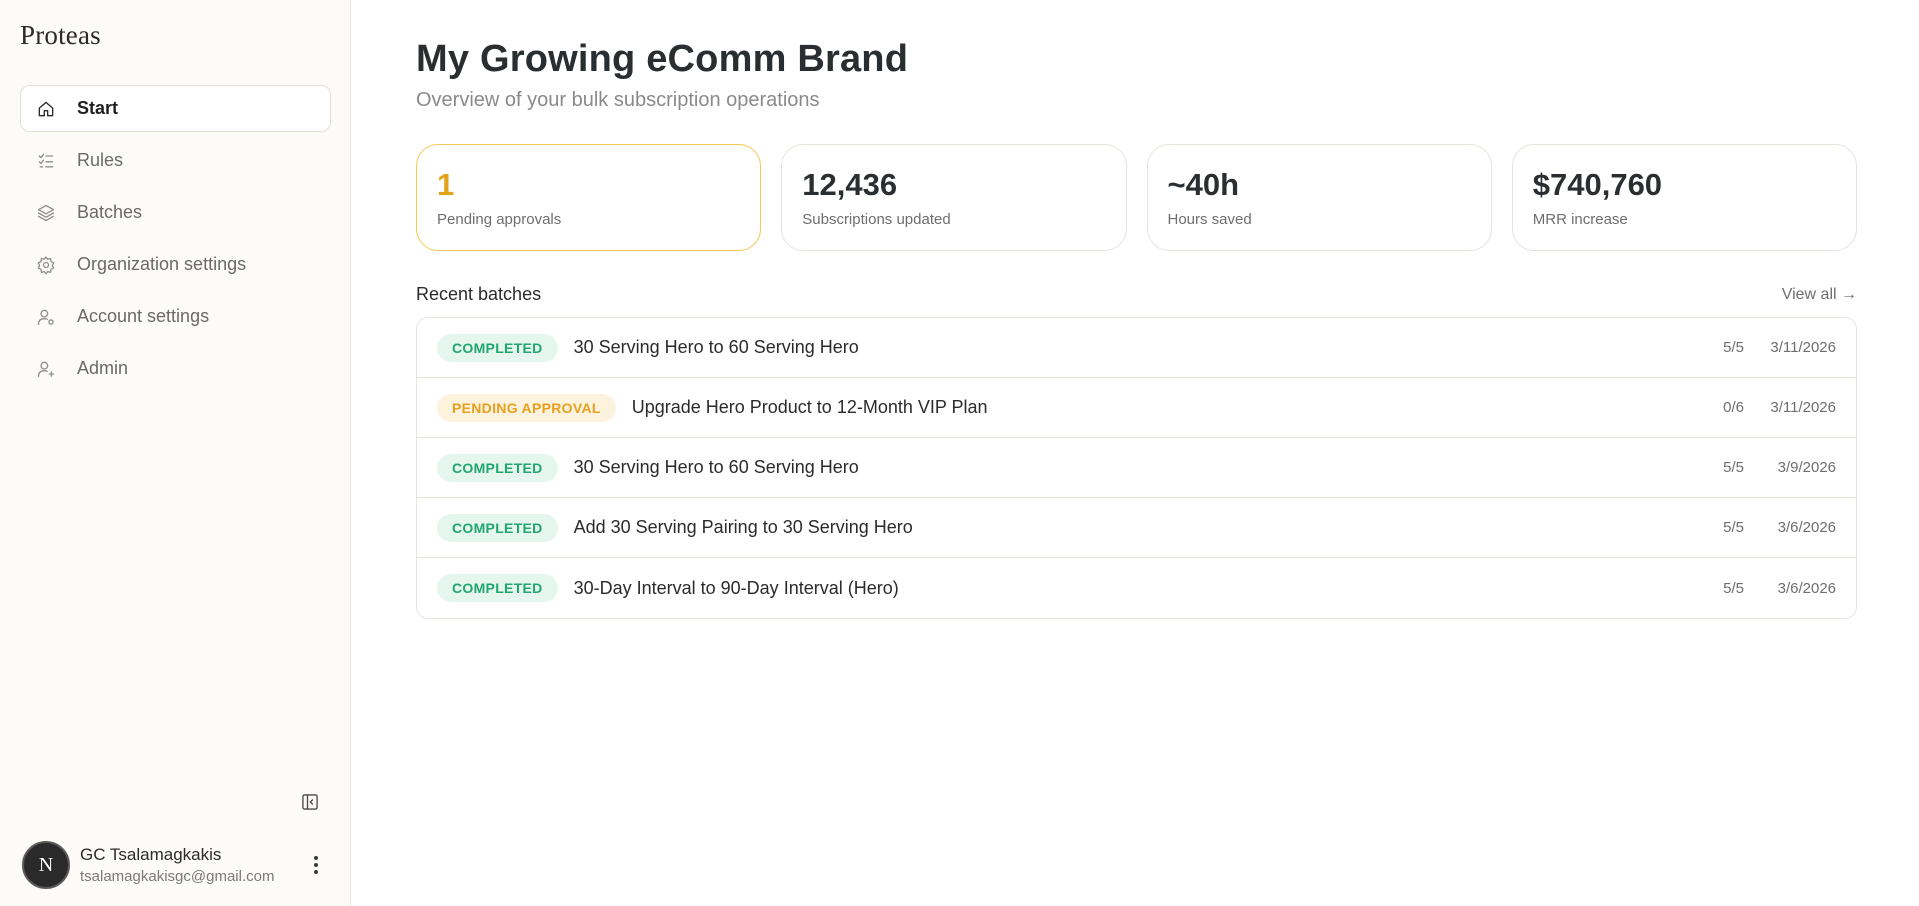 The image size is (1919, 906). What do you see at coordinates (175, 368) in the screenshot?
I see `sidebar-item-admin: Admin` at bounding box center [175, 368].